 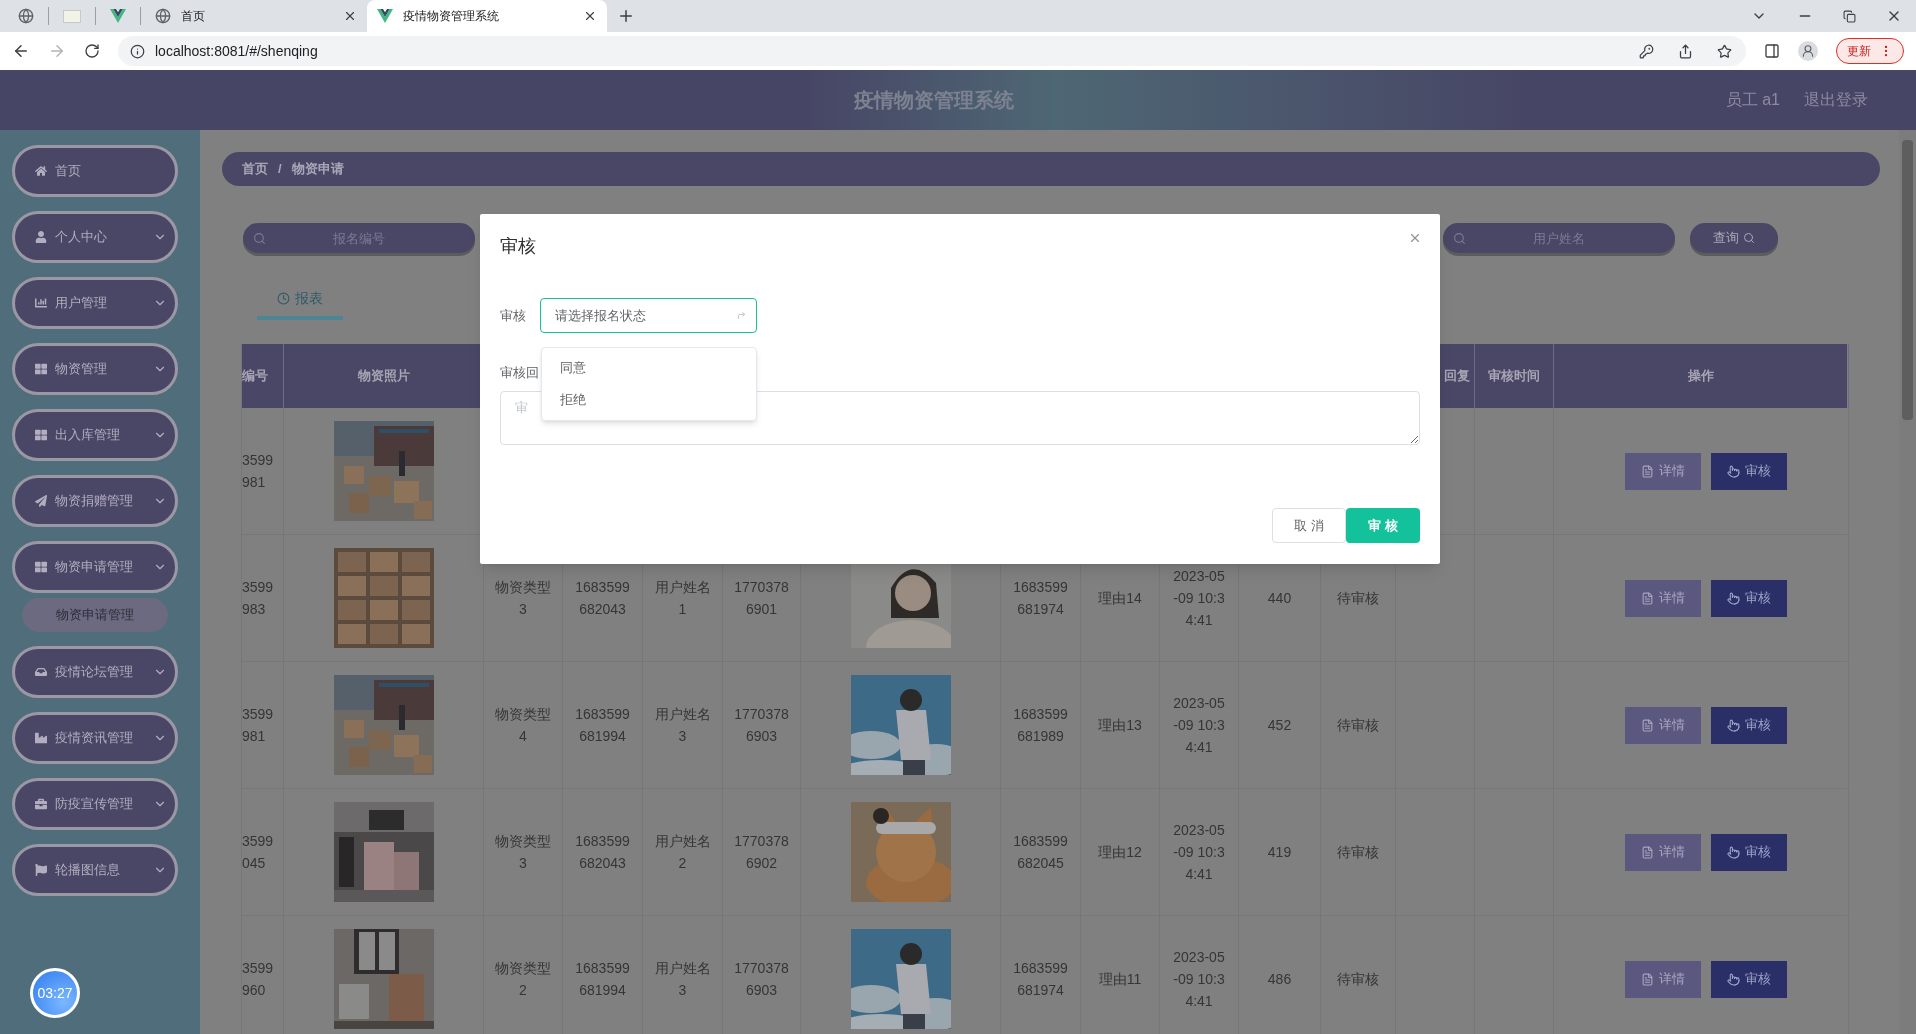 I want to click on address-bar: localhost:8081/#/shenqing, so click(x=932, y=51).